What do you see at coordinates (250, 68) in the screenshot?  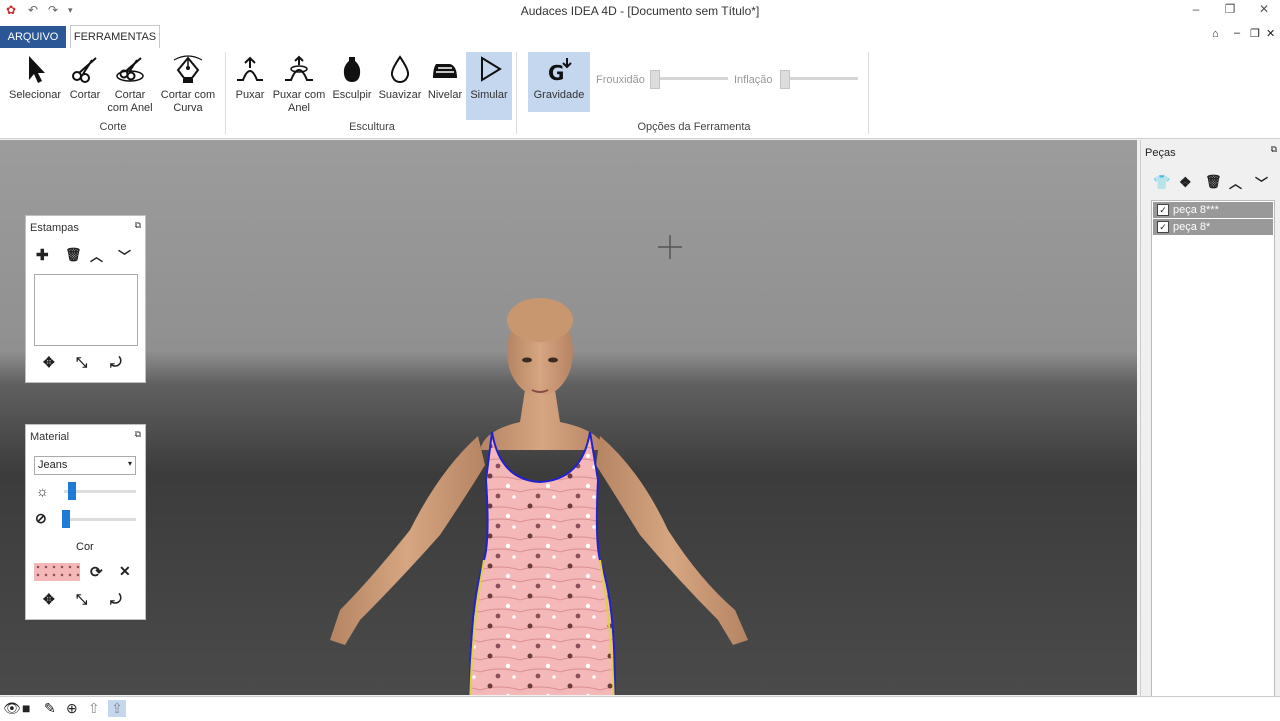 I see `pull-icon` at bounding box center [250, 68].